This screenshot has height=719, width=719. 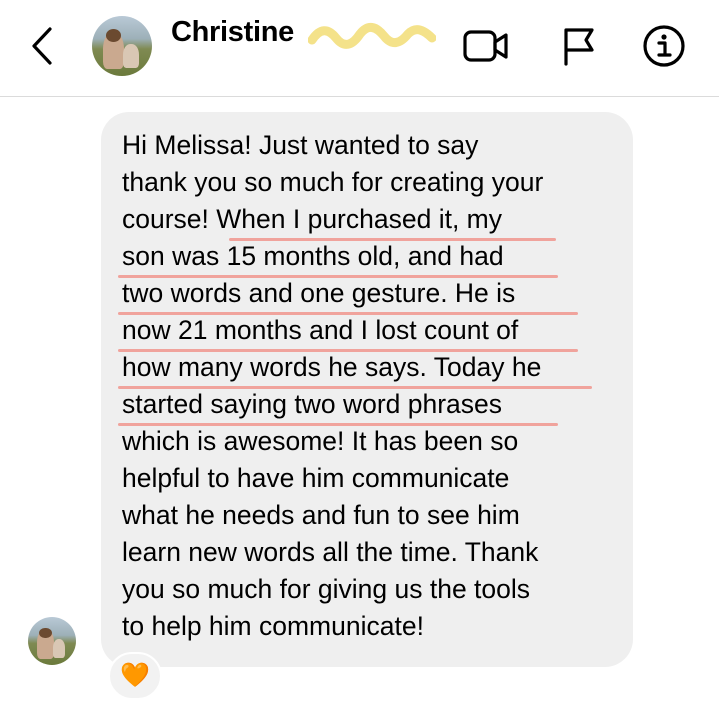 What do you see at coordinates (320, 441) in the screenshot?
I see `message-line: which is awesome! It has been so` at bounding box center [320, 441].